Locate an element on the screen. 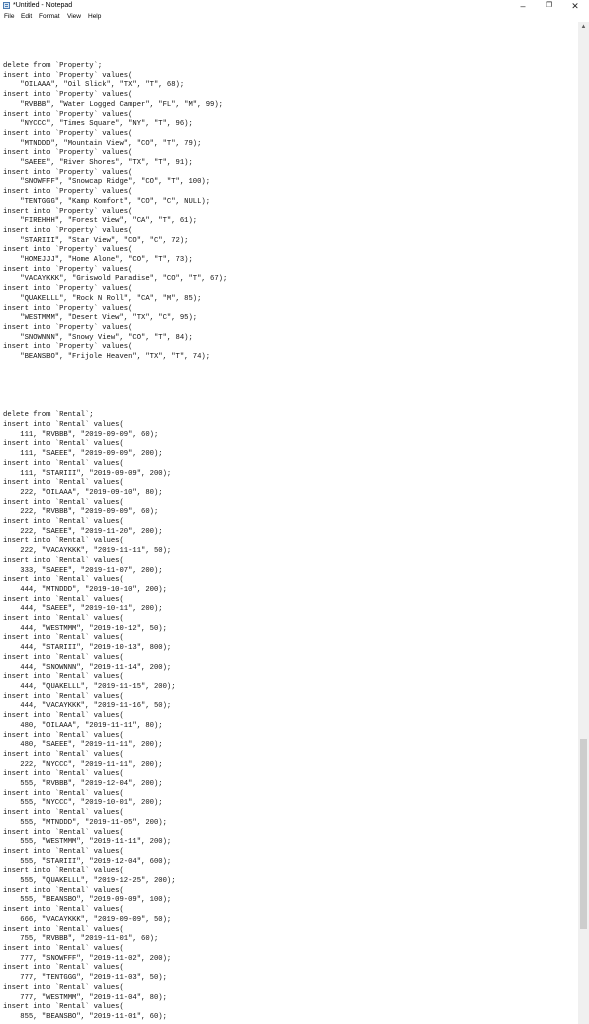 The image size is (589, 1024). menu-file: File is located at coordinates (9, 17).